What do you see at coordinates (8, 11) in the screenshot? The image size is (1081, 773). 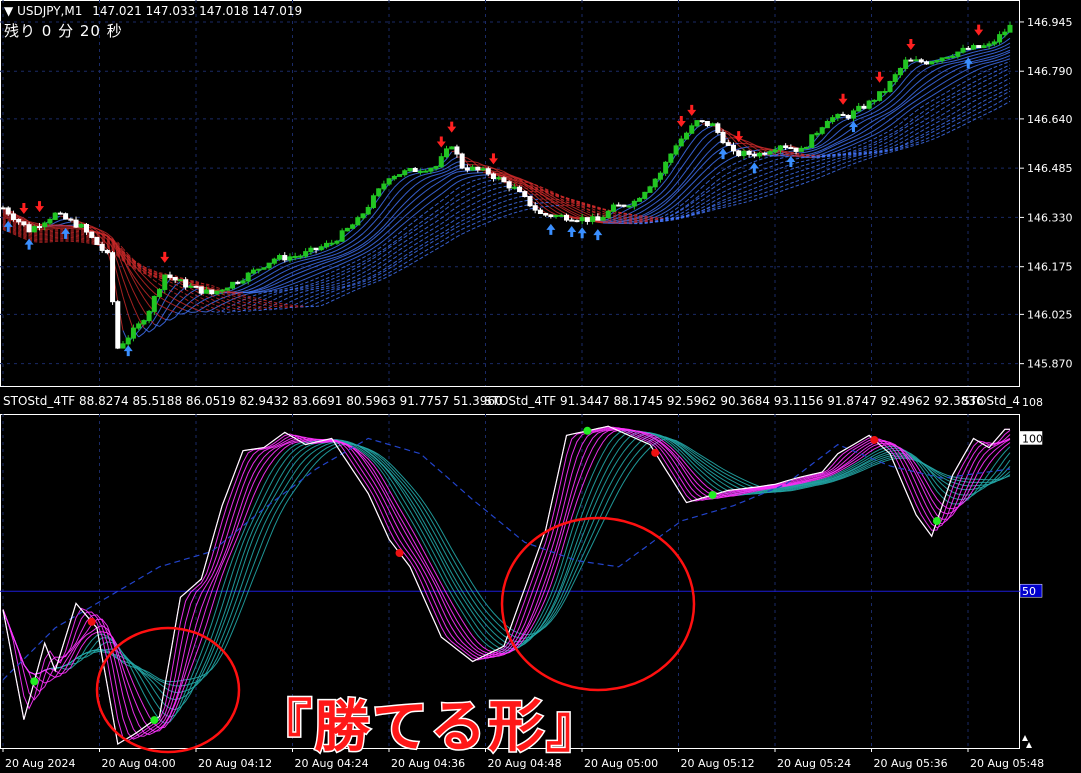 I see `collapse-triangle-icon: ▼` at bounding box center [8, 11].